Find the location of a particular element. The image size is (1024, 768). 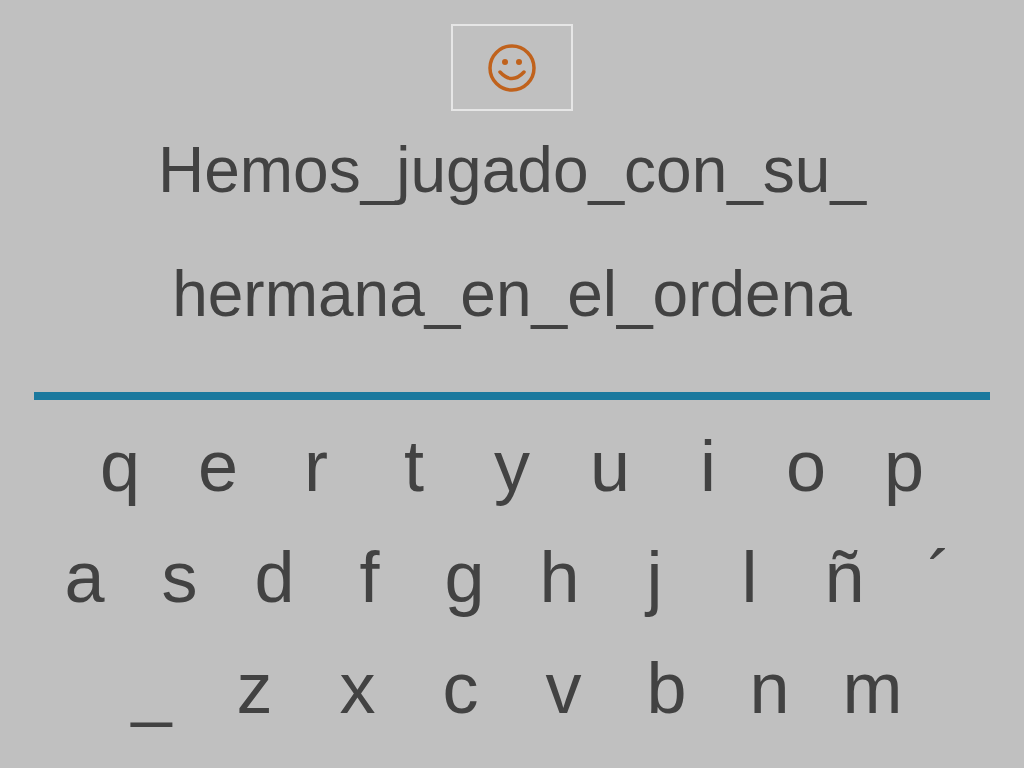

letter-key: t is located at coordinates (414, 465).